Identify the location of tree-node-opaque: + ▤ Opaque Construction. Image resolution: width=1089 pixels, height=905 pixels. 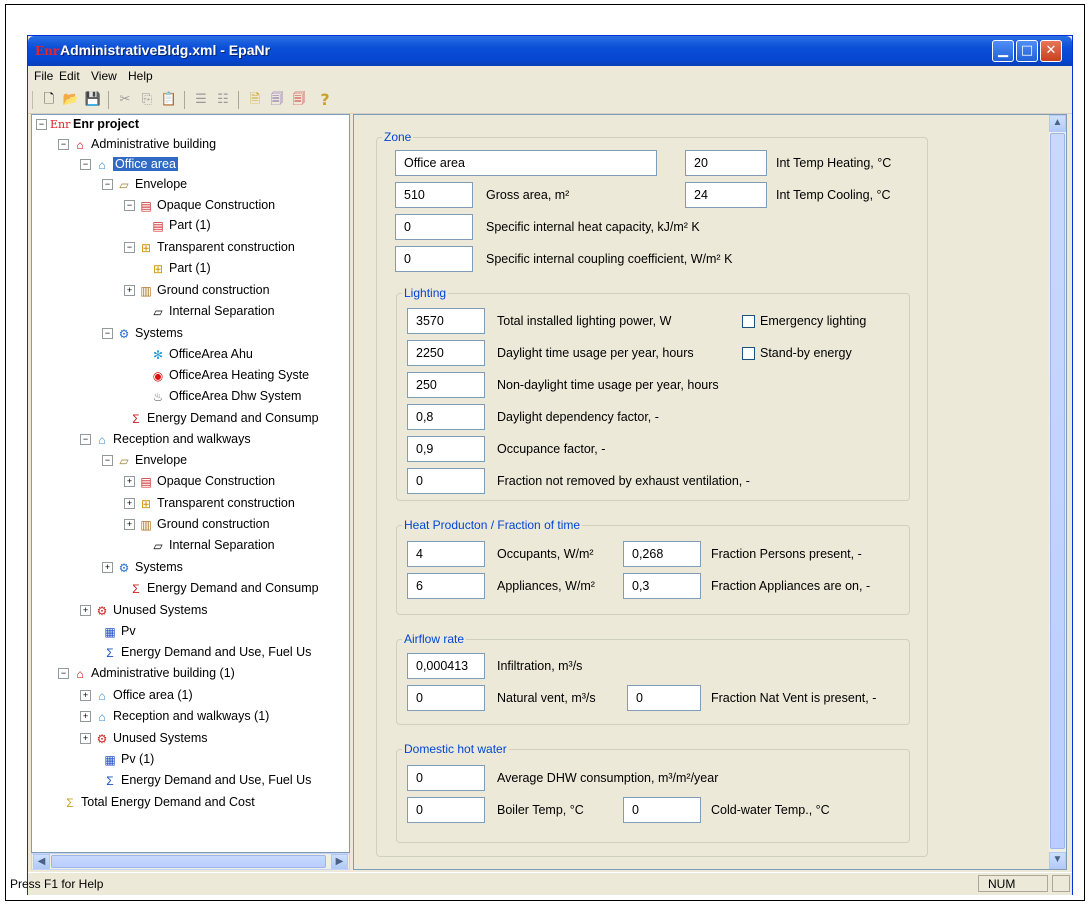
(199, 481).